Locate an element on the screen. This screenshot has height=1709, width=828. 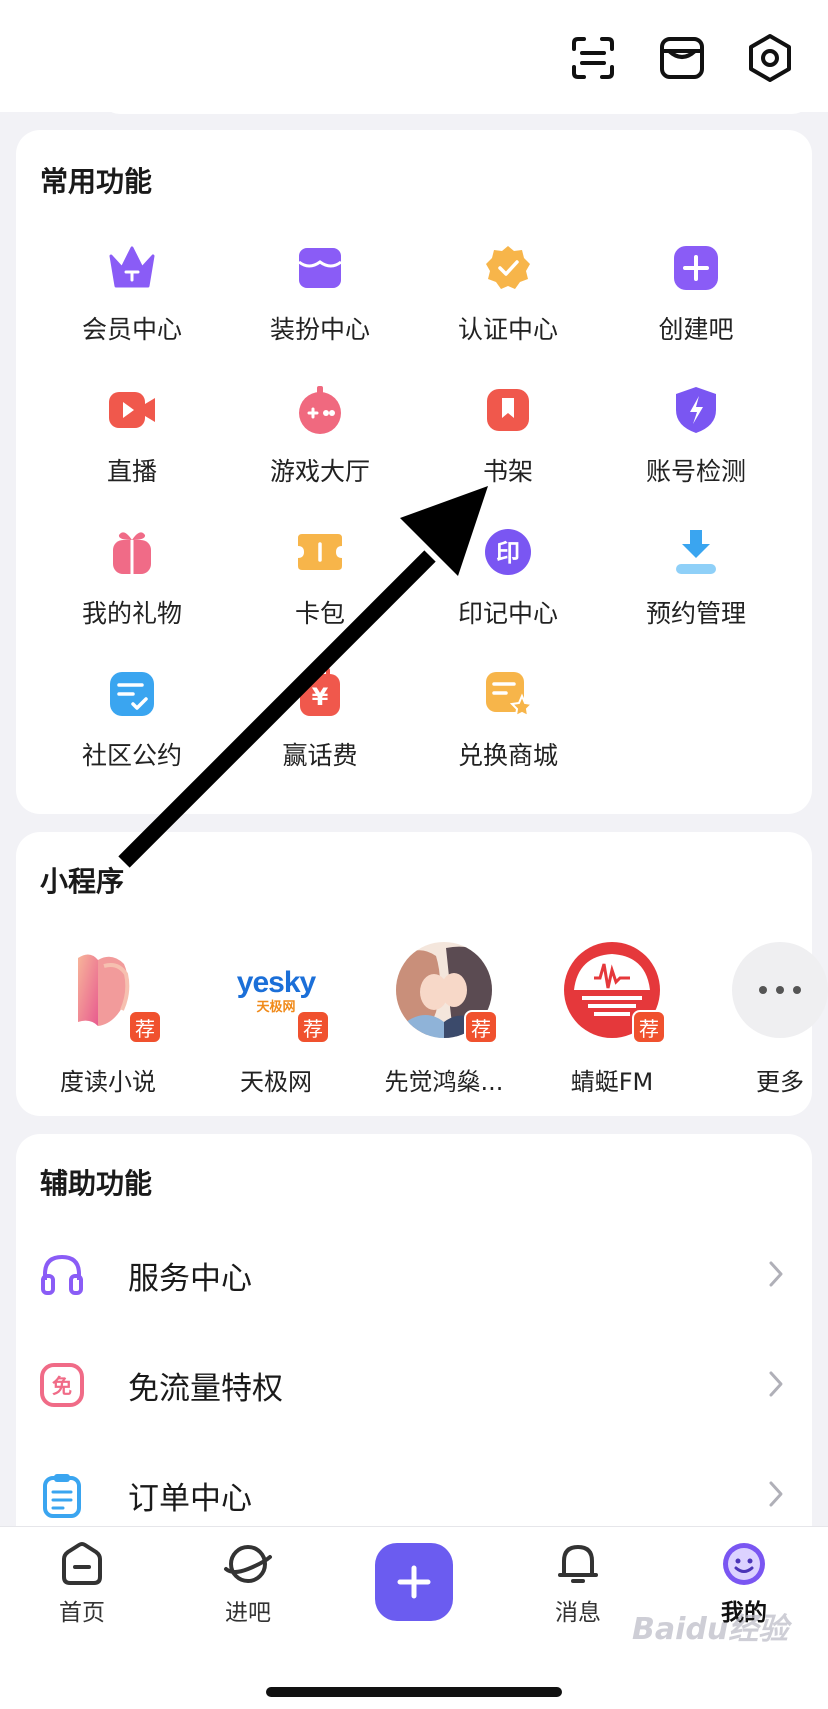
headset-icon is located at coordinates (62, 1275).